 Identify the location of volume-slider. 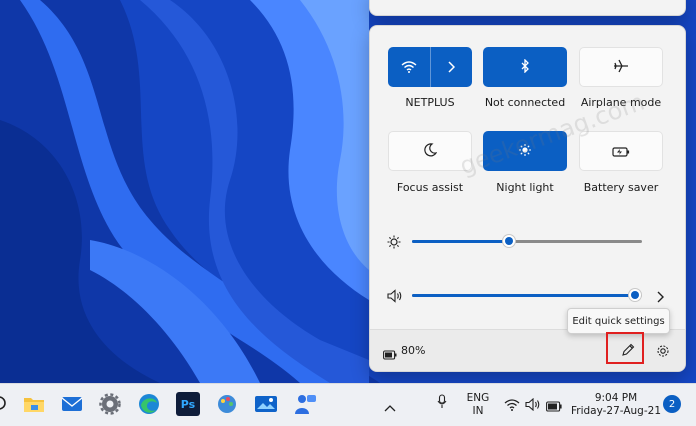
(527, 295).